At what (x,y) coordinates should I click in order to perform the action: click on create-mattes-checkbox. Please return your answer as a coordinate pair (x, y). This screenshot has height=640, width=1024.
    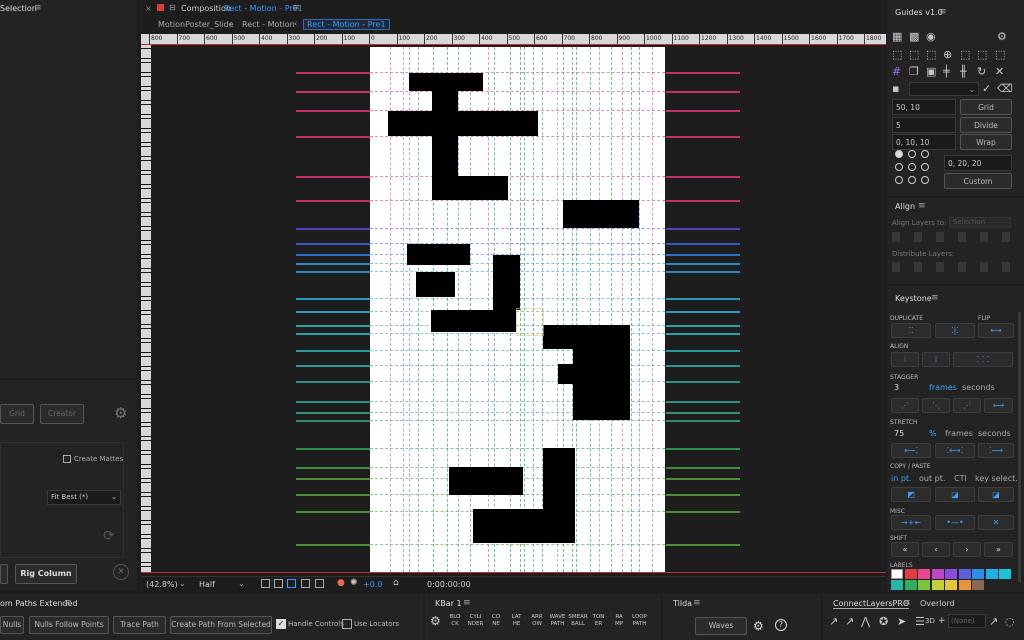
    Looking at the image, I should click on (67, 459).